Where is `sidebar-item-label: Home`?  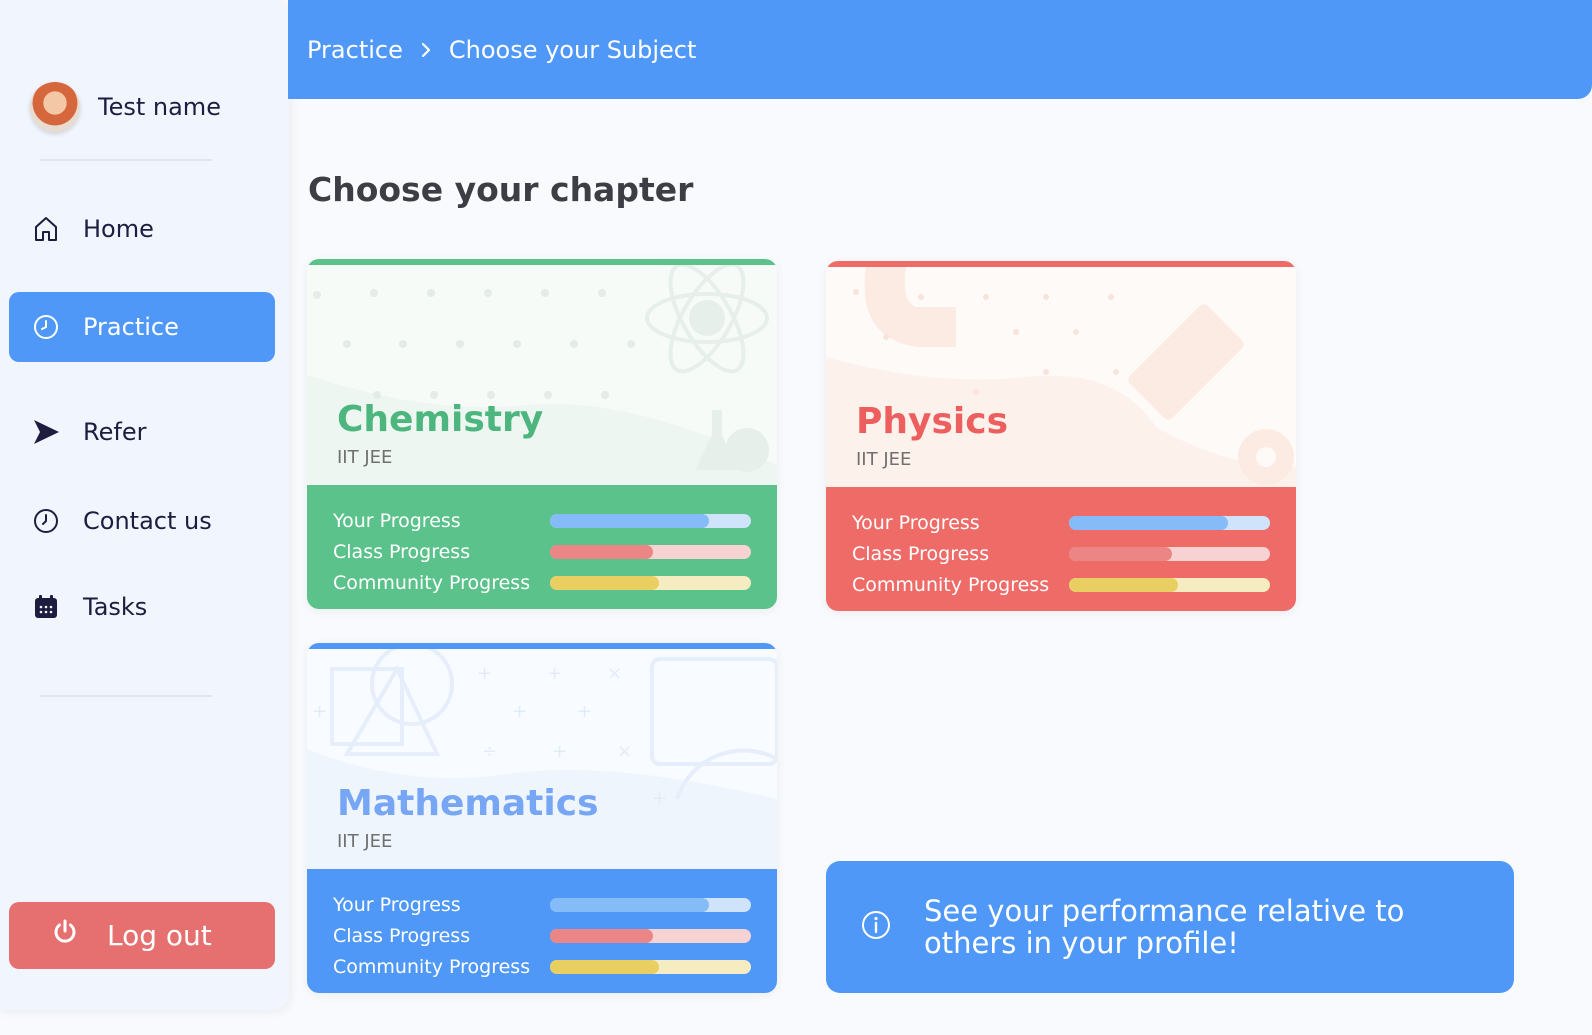
sidebar-item-label: Home is located at coordinates (118, 229).